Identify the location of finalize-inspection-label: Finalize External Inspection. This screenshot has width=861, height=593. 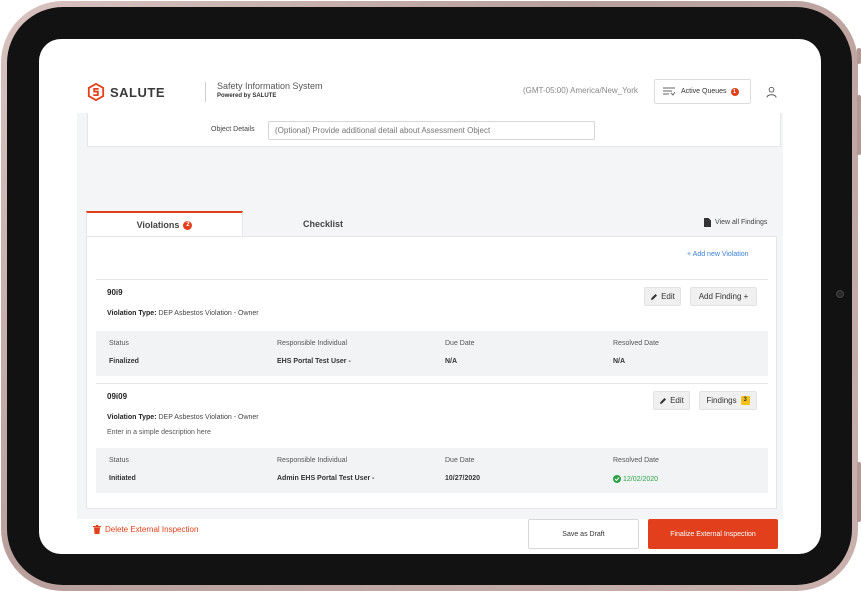
(713, 534).